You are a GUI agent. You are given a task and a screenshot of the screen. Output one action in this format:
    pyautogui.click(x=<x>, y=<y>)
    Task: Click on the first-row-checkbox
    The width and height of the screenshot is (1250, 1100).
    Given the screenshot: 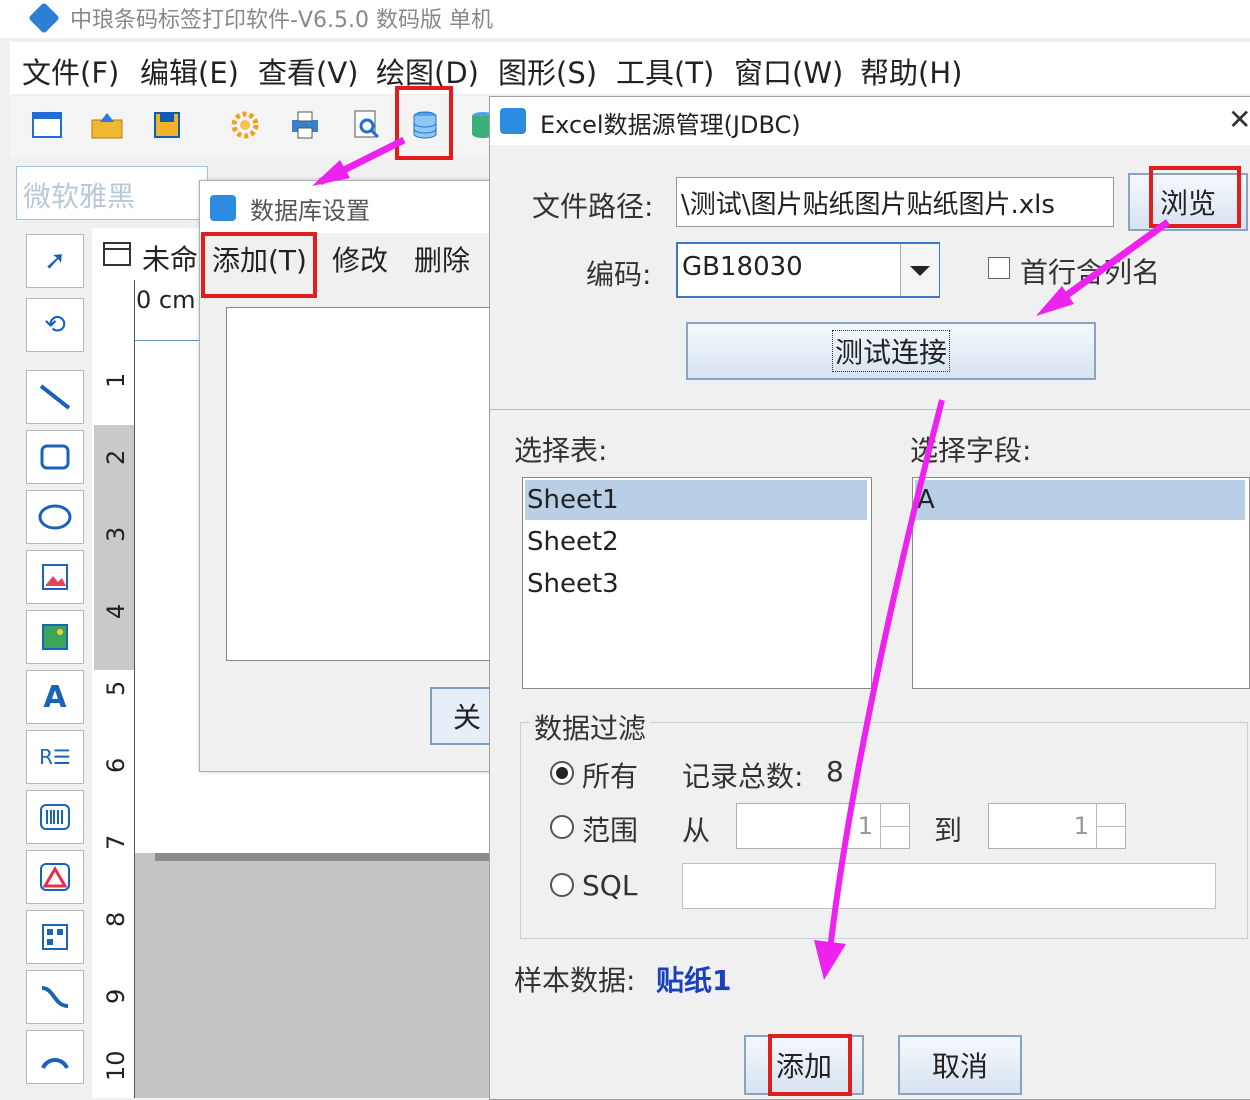 What is the action you would take?
    pyautogui.click(x=999, y=268)
    